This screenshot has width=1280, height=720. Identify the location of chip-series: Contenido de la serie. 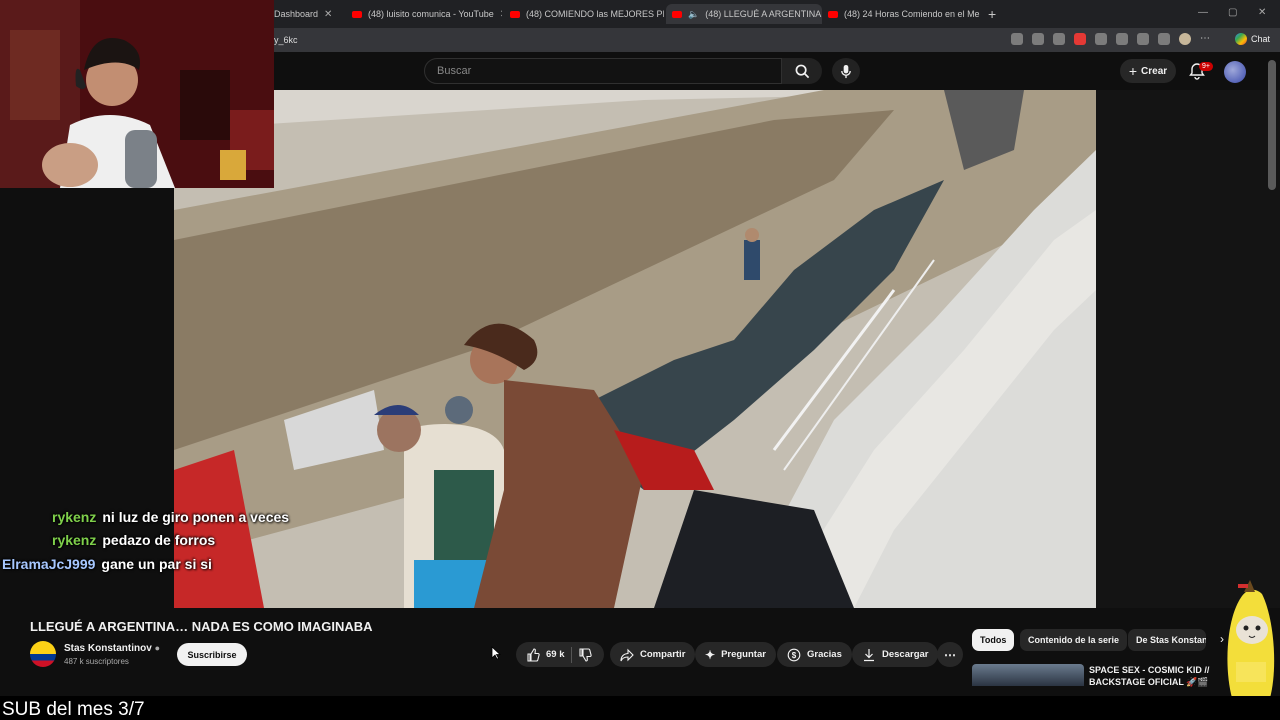
(1074, 640).